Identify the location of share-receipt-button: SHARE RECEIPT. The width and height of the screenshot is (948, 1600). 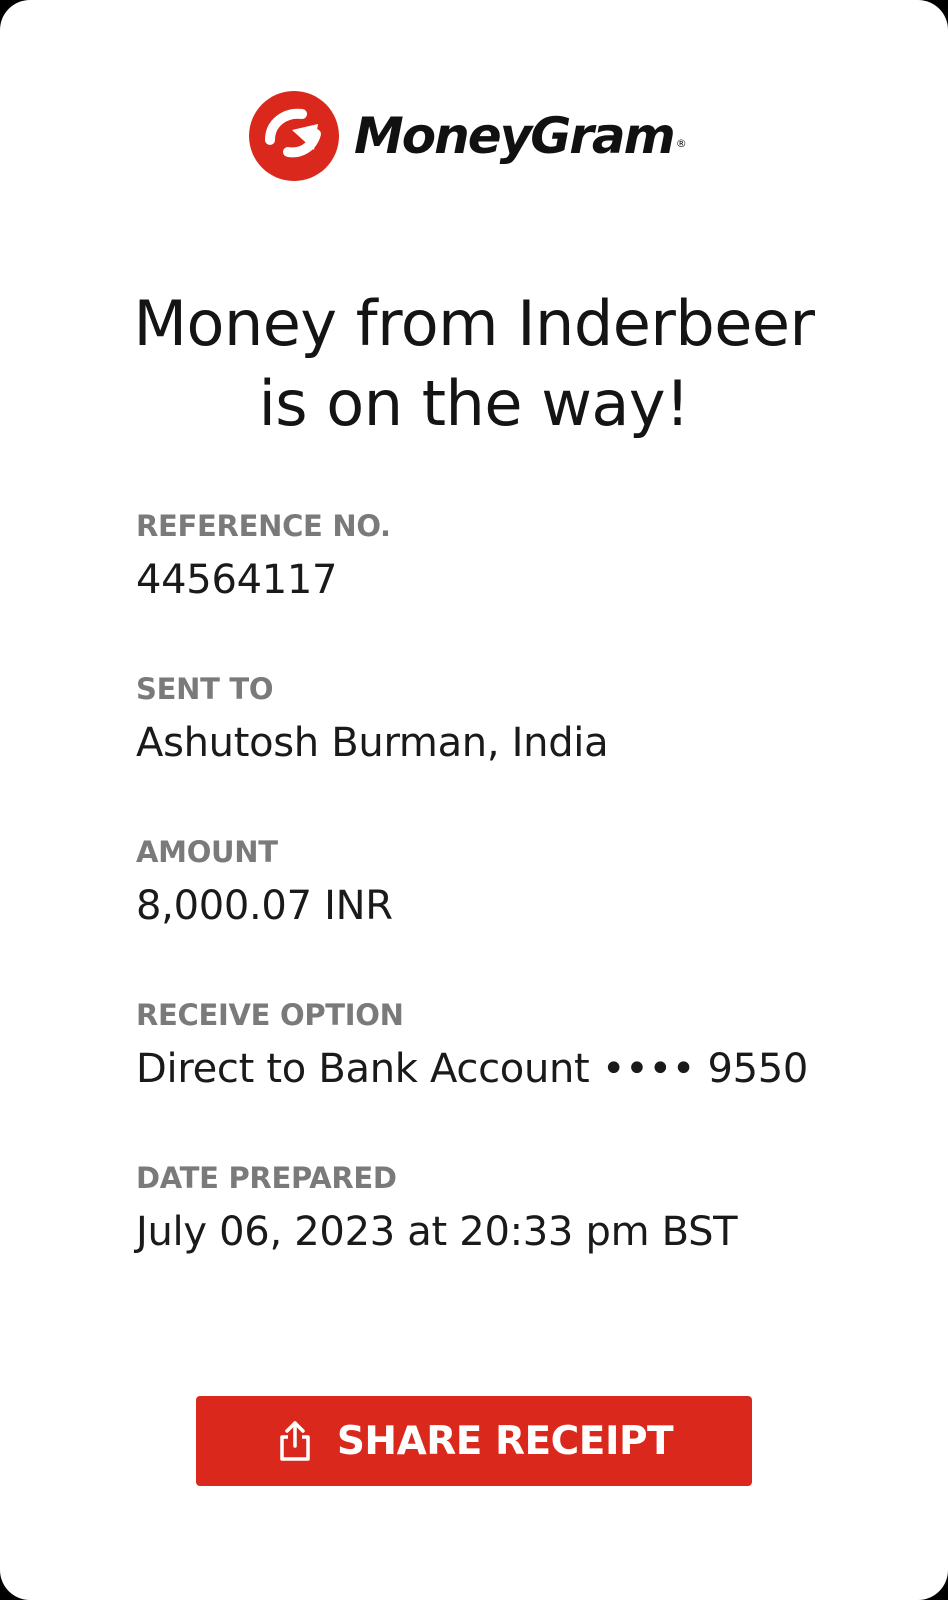
(474, 1441).